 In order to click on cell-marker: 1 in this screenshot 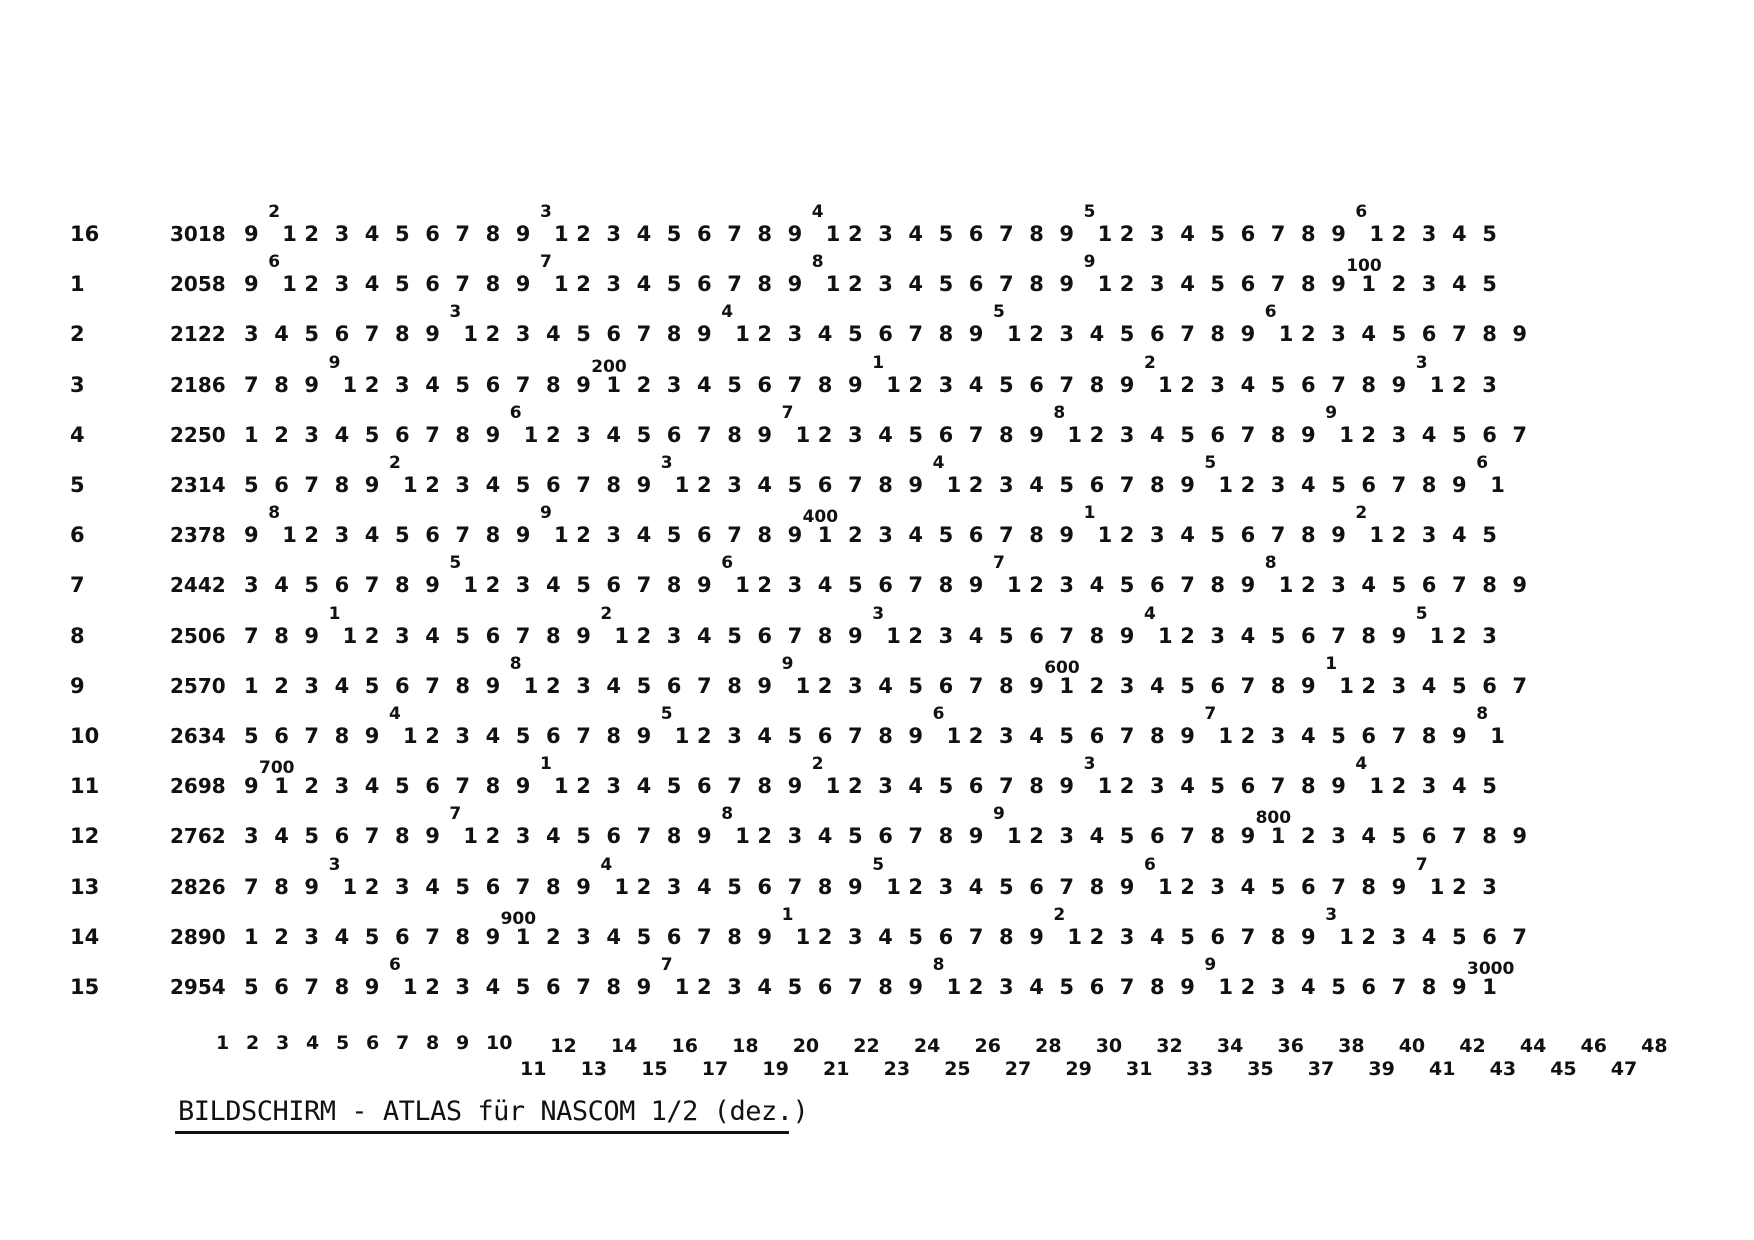, I will do `click(1331, 663)`.